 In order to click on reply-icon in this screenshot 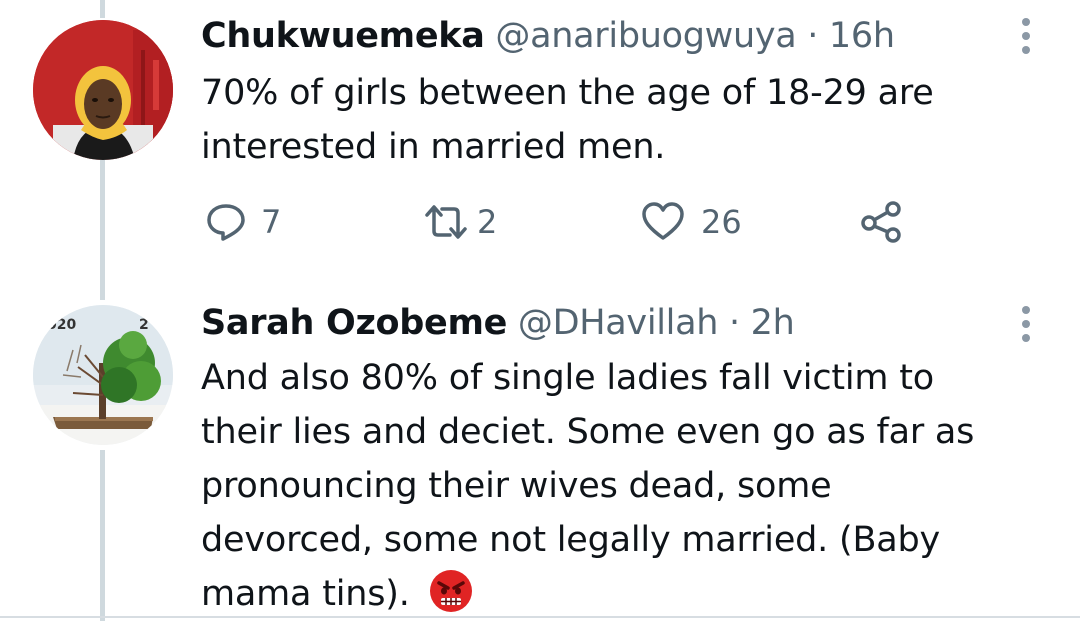, I will do `click(226, 222)`.